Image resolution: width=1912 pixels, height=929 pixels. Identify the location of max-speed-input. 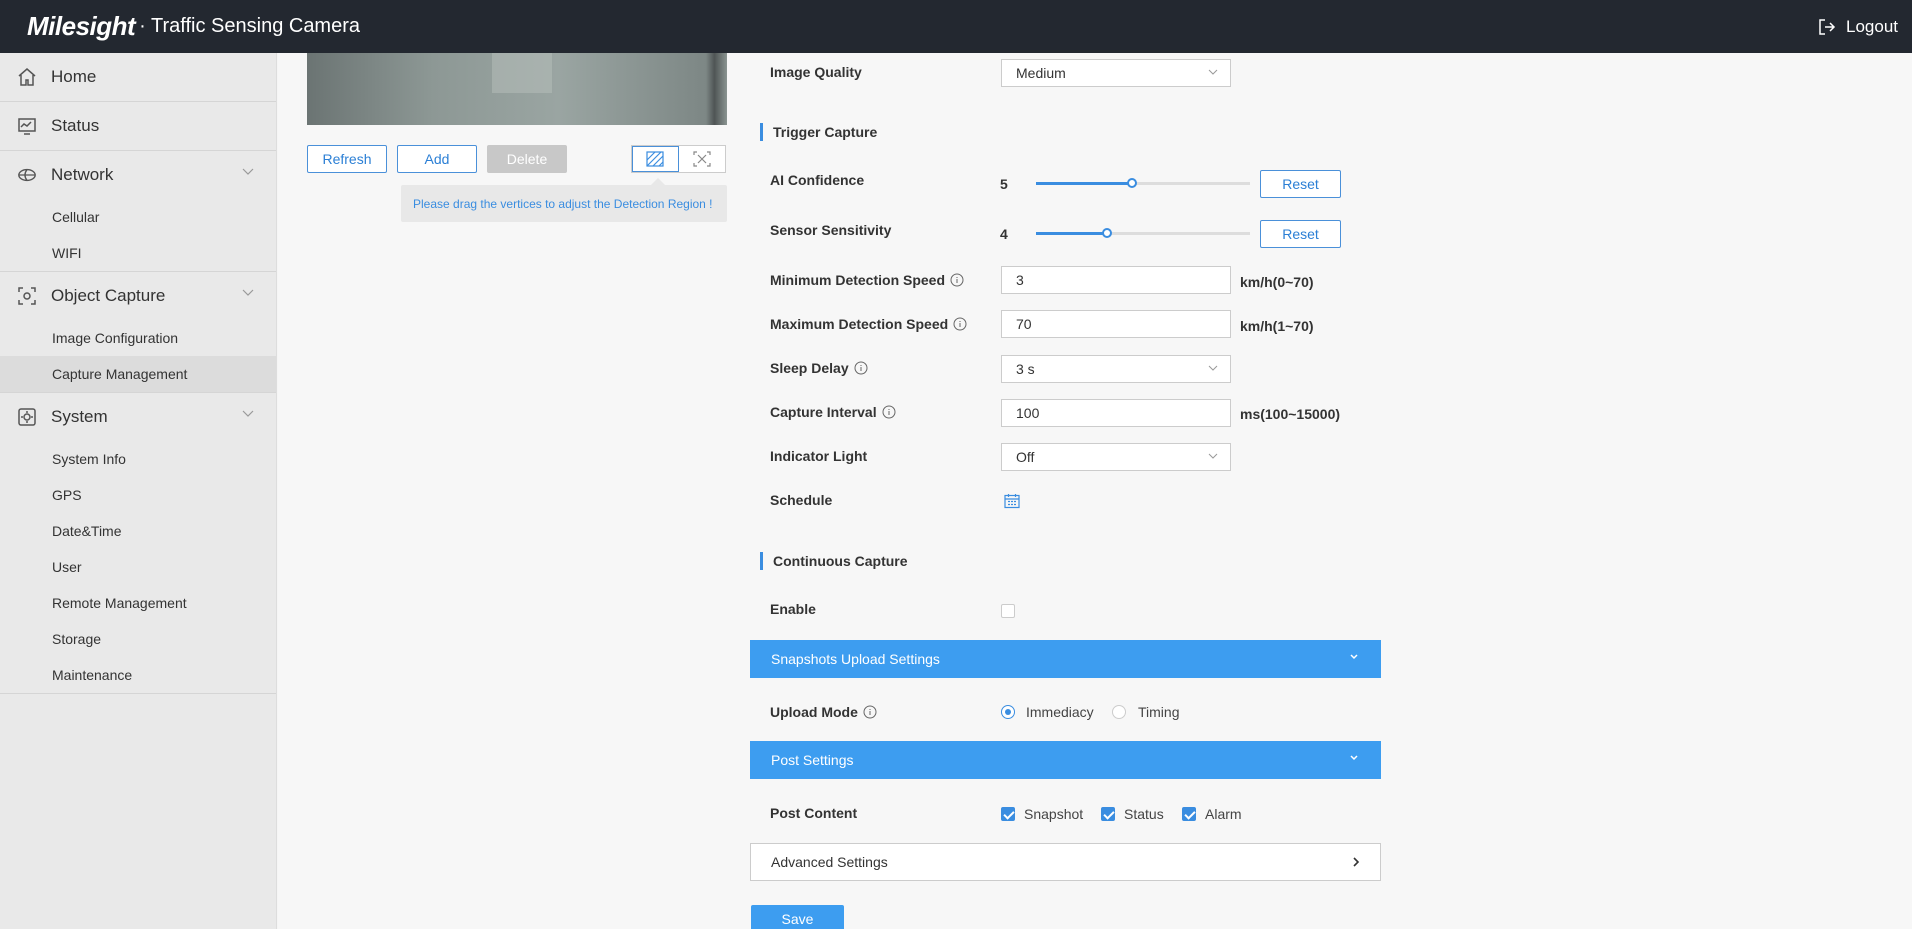
(1116, 324).